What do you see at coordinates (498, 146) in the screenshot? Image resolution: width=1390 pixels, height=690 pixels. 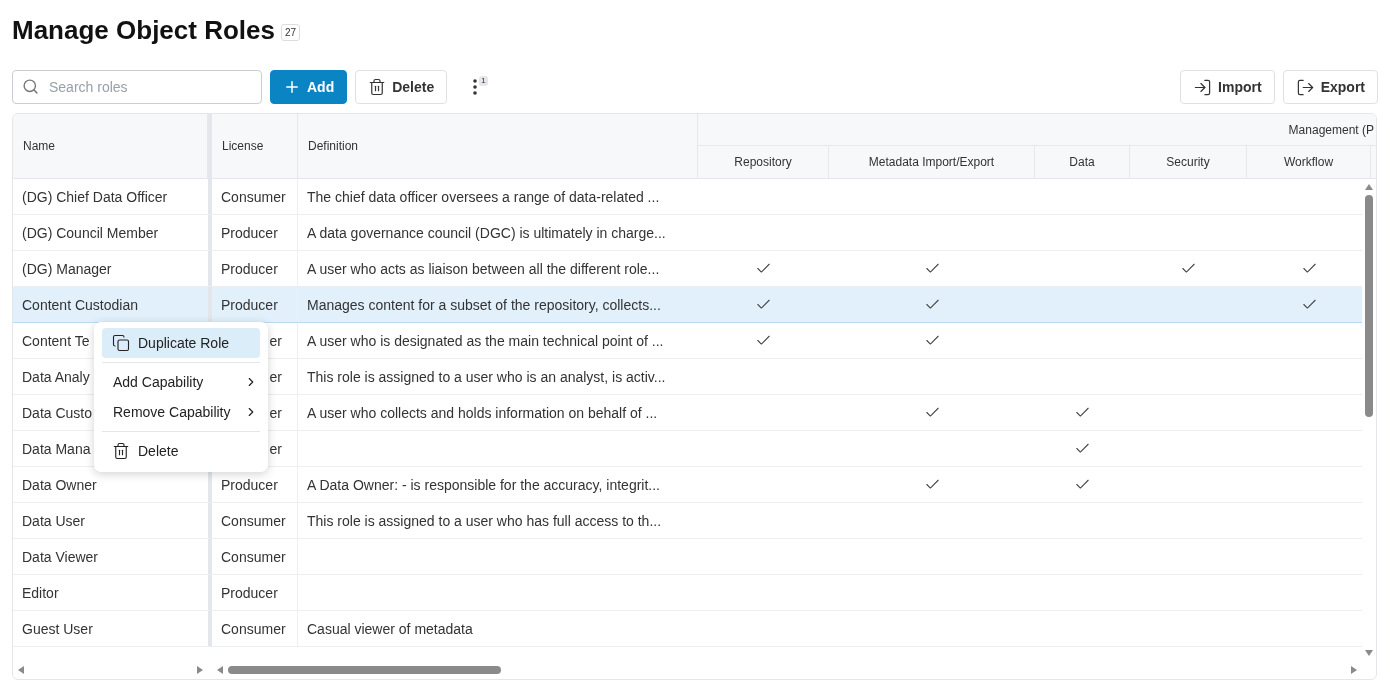 I see `column-header: Definition` at bounding box center [498, 146].